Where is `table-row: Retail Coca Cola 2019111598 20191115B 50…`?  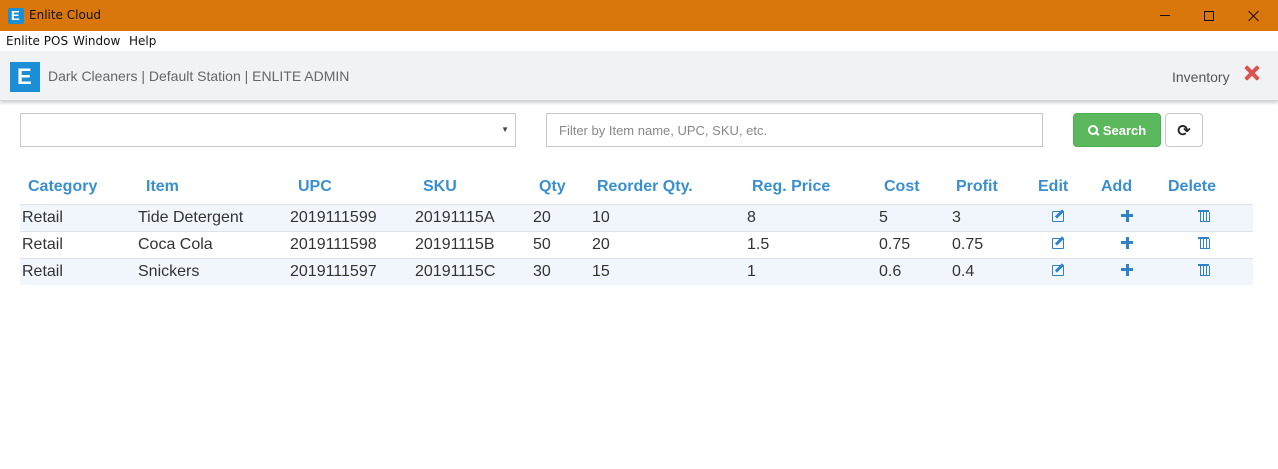
table-row: Retail Coca Cola 2019111598 20191115B 50… is located at coordinates (636, 244).